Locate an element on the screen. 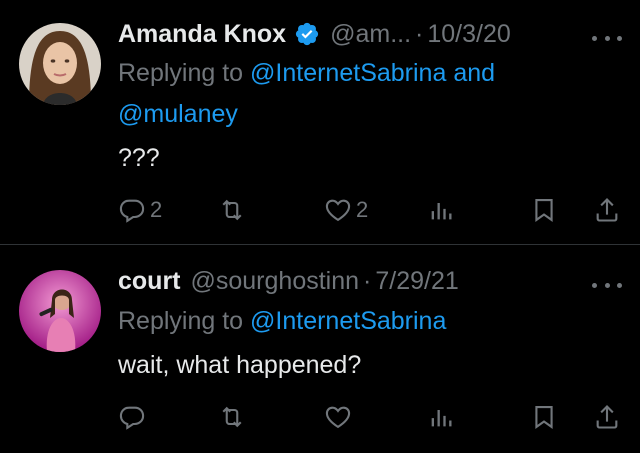  replying-to: Replying to @InternetSabrina is located at coordinates (353, 321).